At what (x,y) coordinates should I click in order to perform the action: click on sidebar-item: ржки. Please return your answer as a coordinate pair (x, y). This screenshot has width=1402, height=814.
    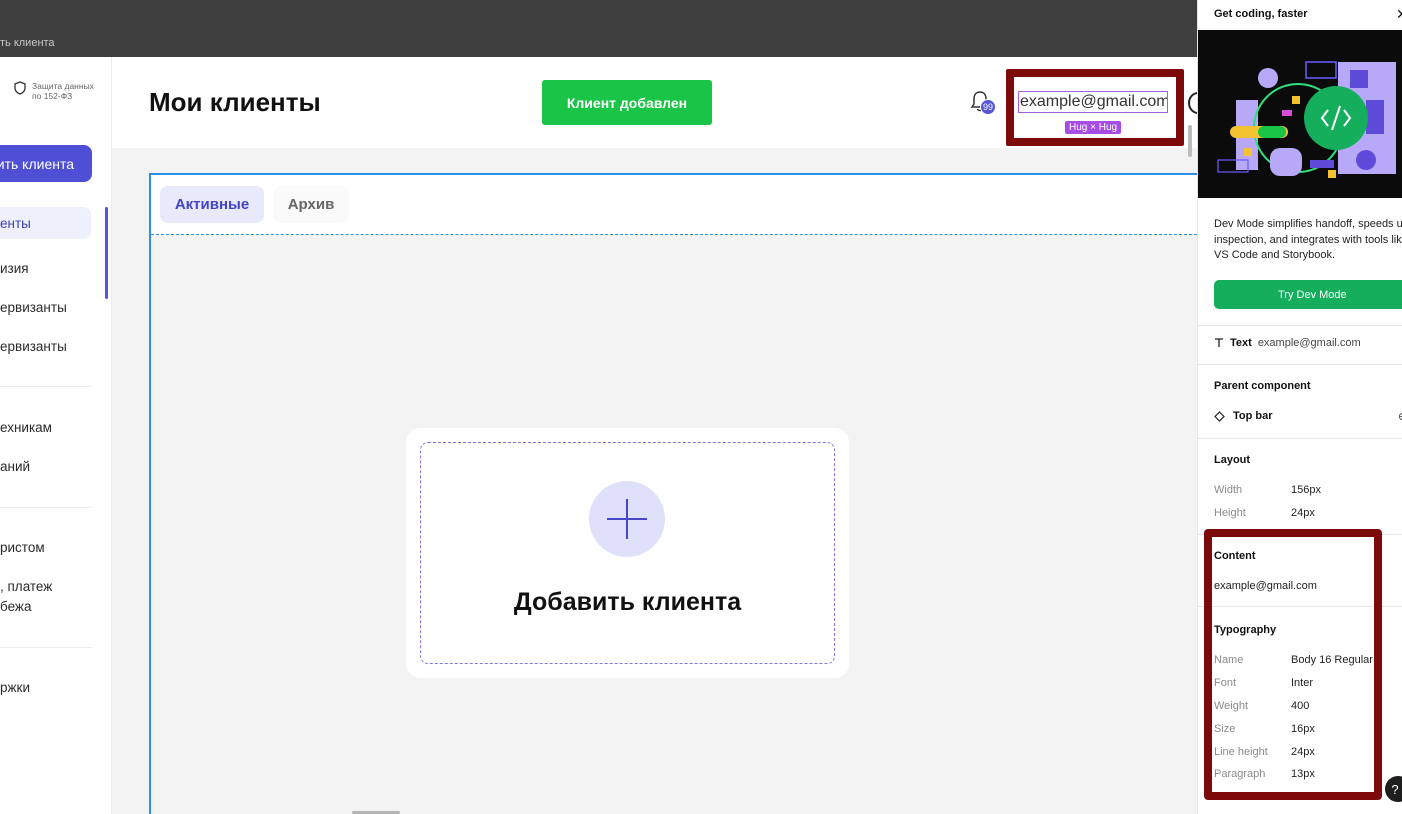
    Looking at the image, I should click on (15, 687).